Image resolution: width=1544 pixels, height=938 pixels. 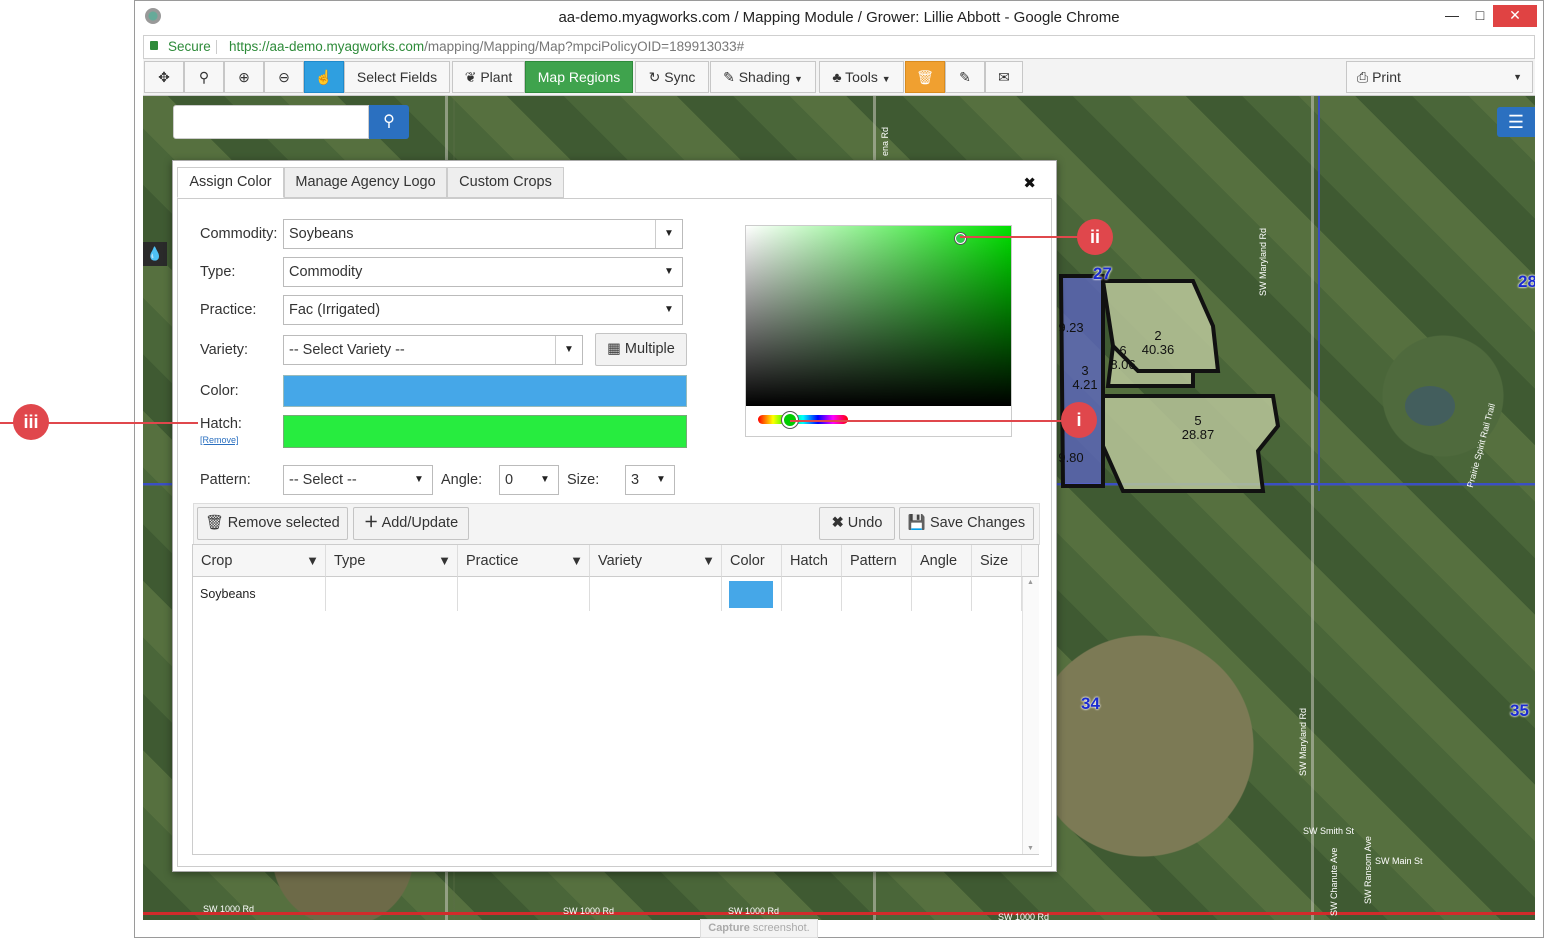 I want to click on minimize-button: —, so click(x=1452, y=16).